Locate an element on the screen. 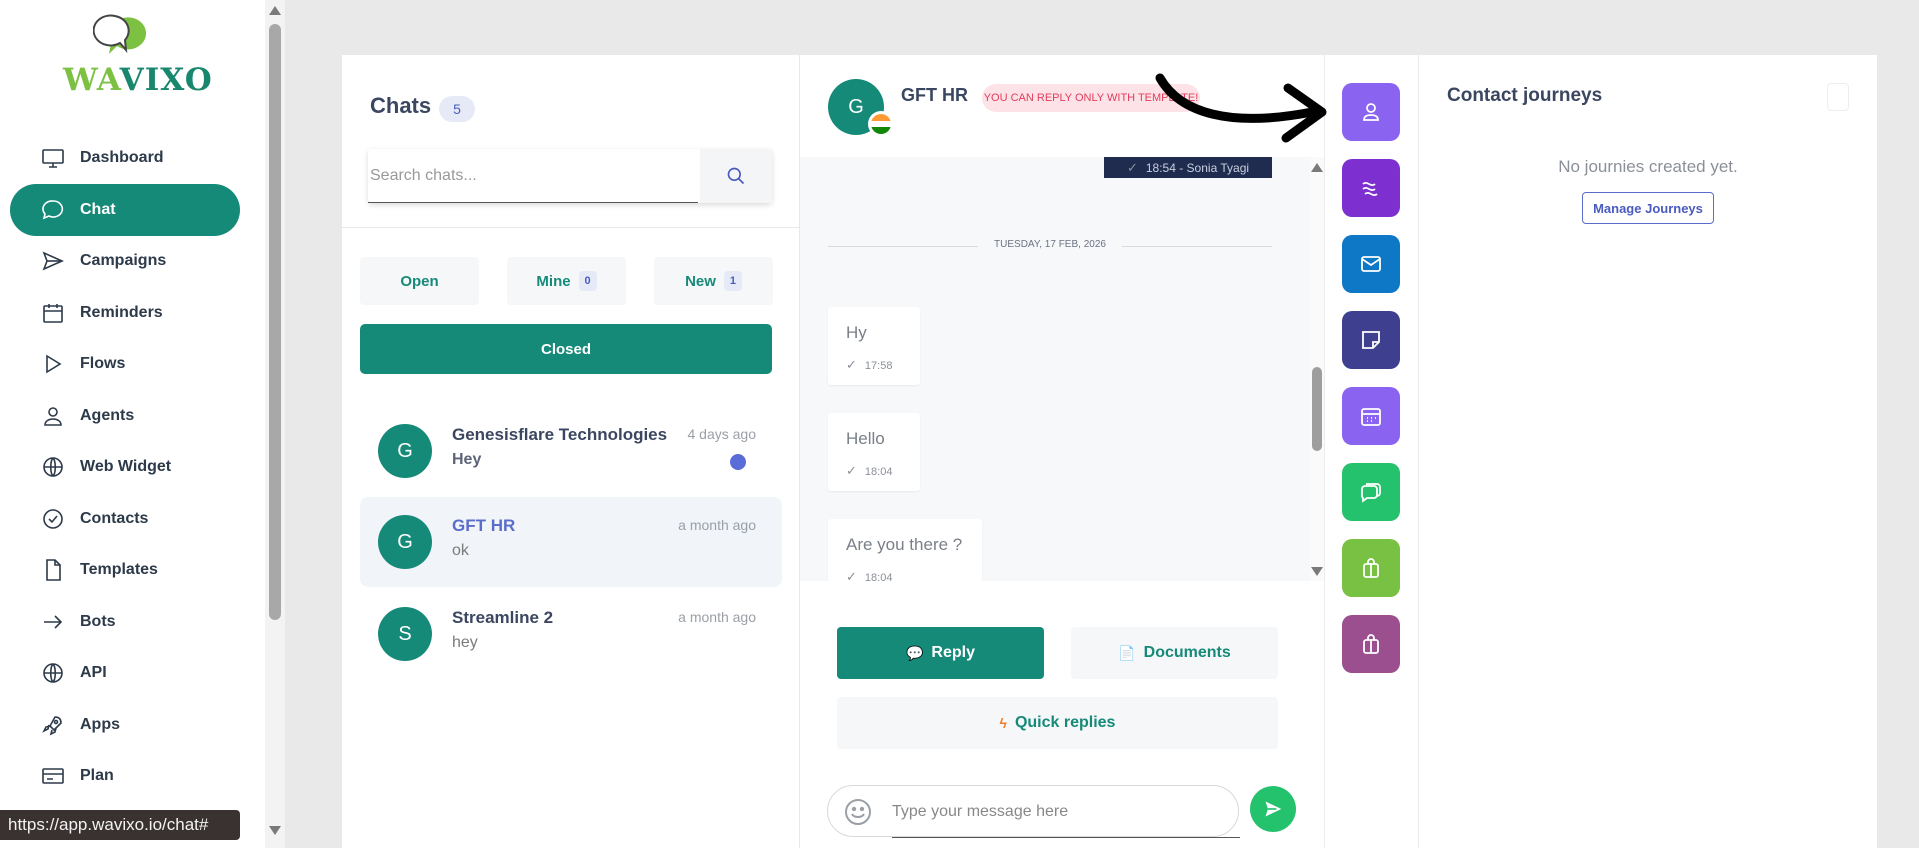 This screenshot has height=848, width=1919. tool-orders-button is located at coordinates (1371, 568).